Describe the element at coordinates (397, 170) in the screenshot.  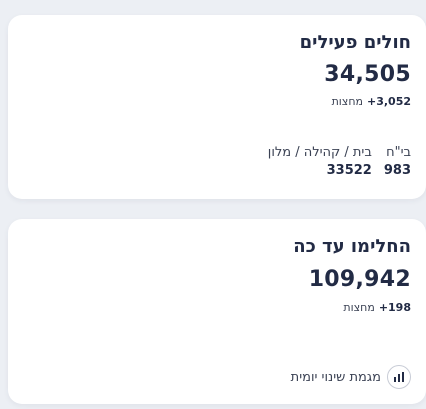
I see `breakdown-hospital-value: 983` at that location.